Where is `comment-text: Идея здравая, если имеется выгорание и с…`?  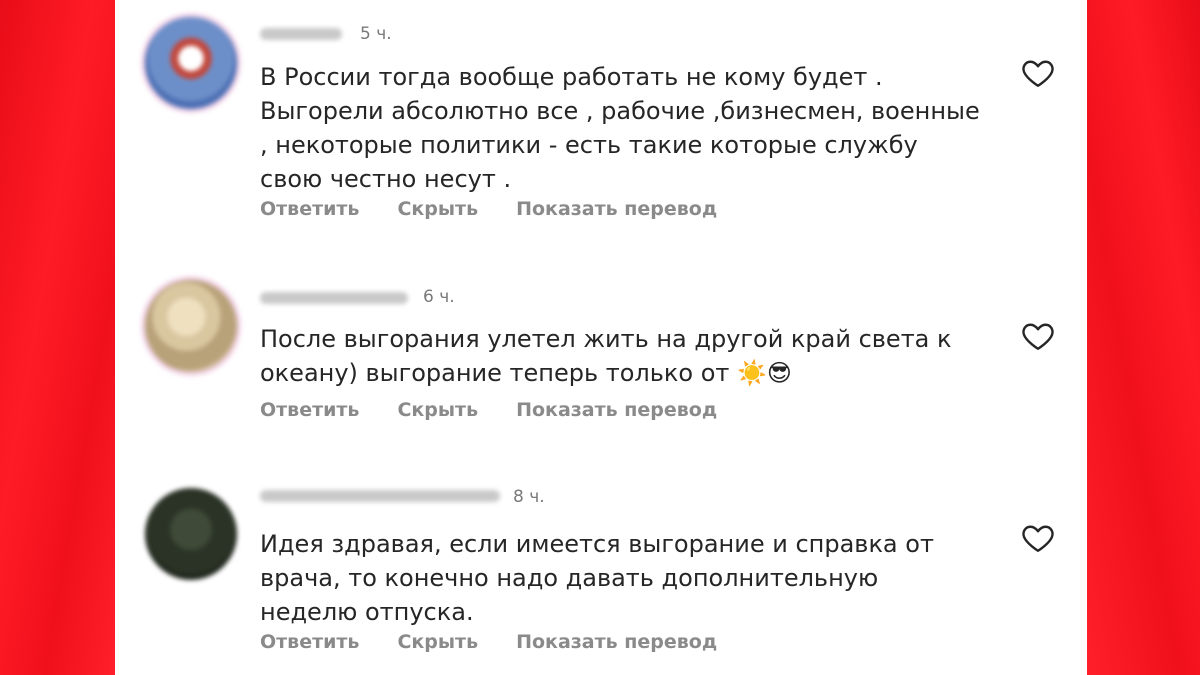 comment-text: Идея здравая, если имеется выгорание и с… is located at coordinates (597, 578).